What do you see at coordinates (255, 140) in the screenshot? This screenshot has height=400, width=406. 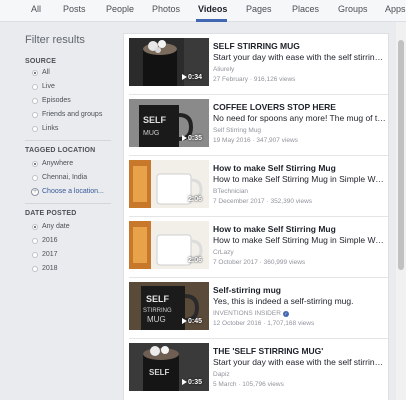 I see `video-meta: 19 May 2016 · 347,907 views` at bounding box center [255, 140].